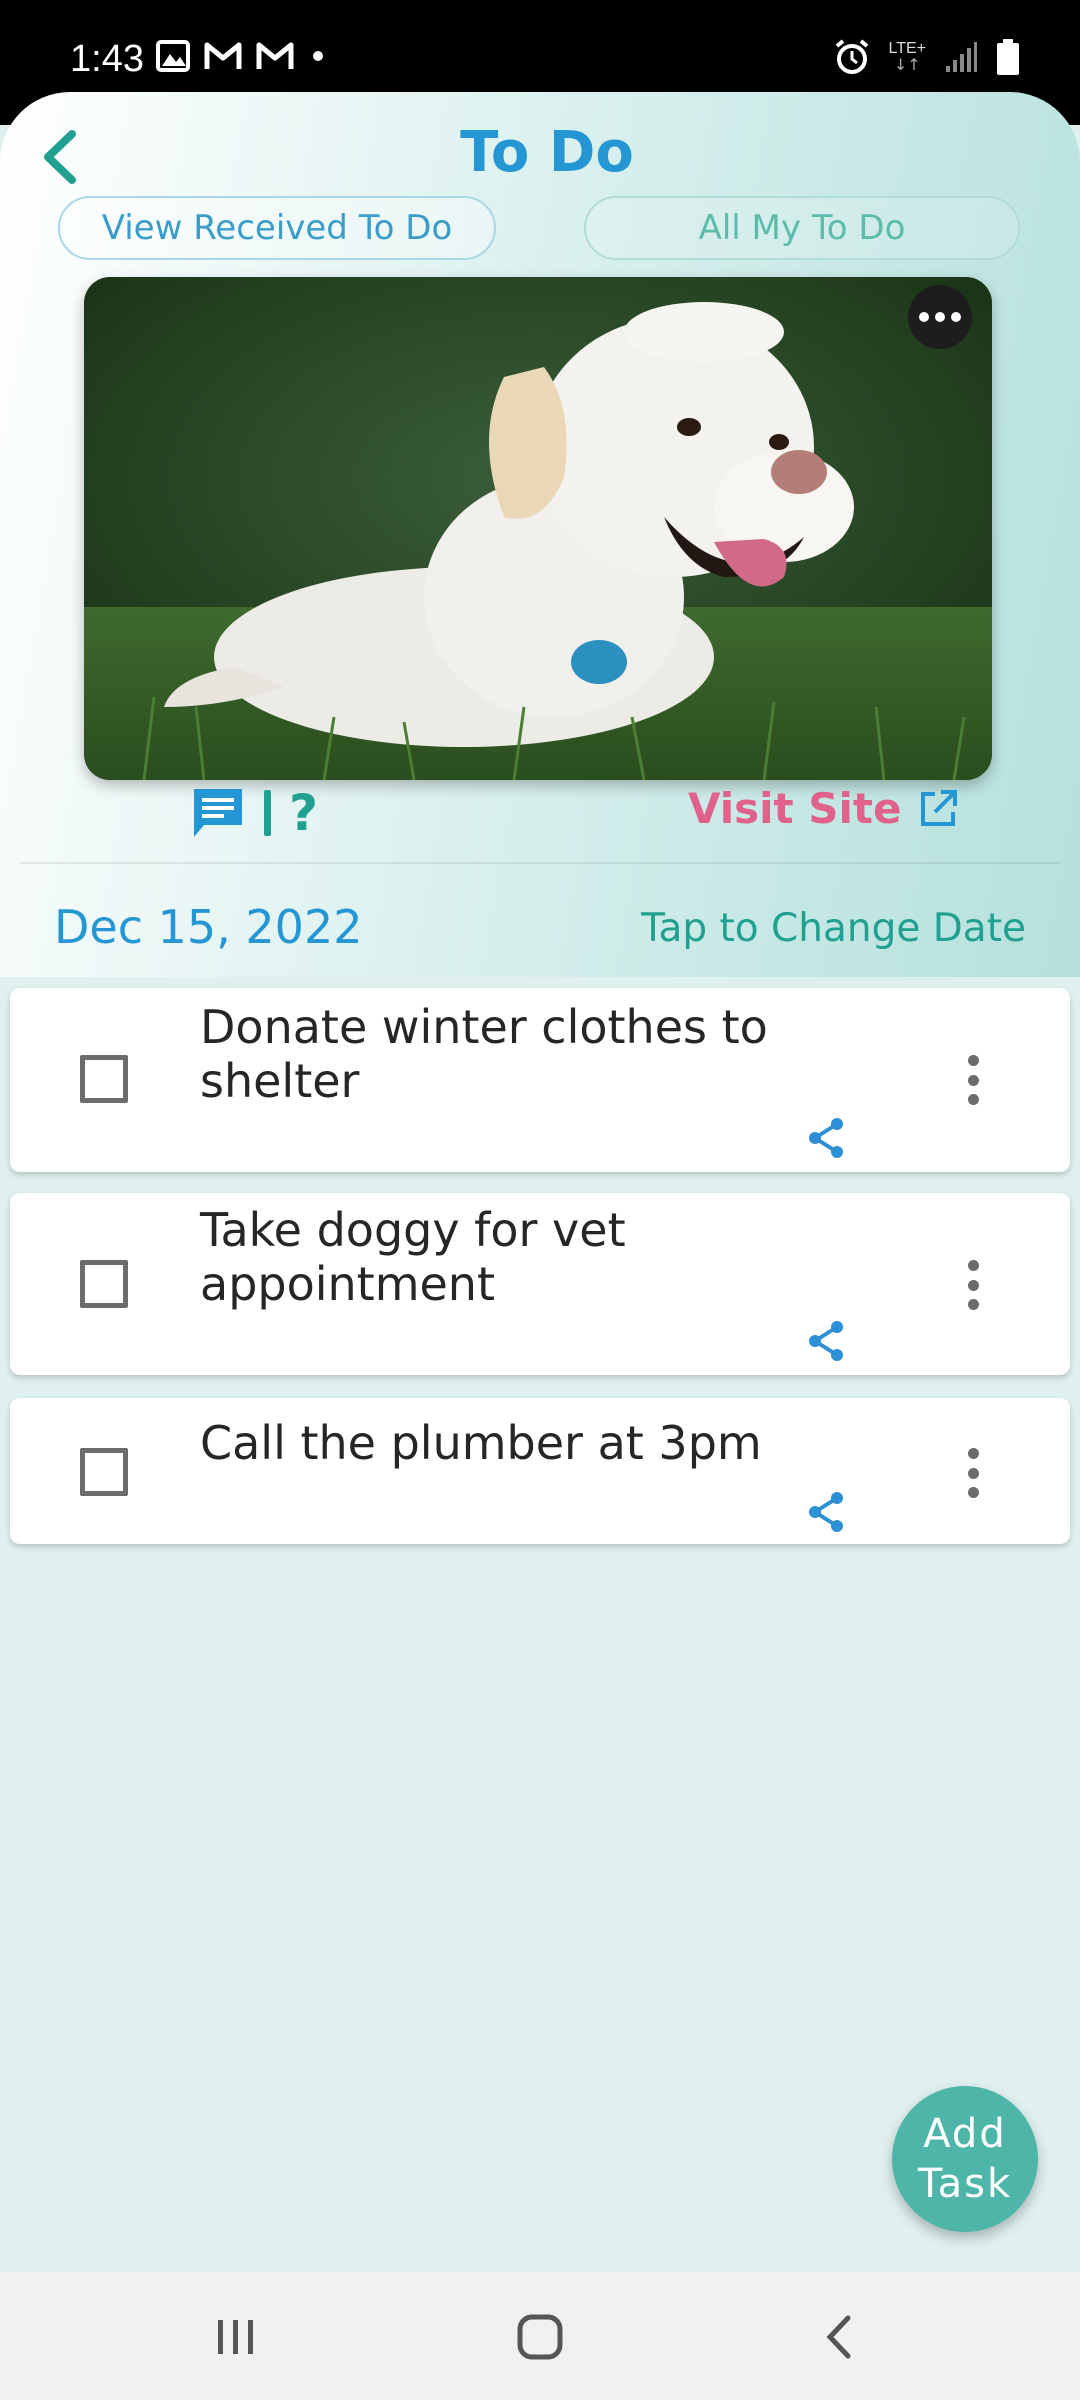 The image size is (1080, 2400). What do you see at coordinates (547, 152) in the screenshot?
I see `page-title: To Do` at bounding box center [547, 152].